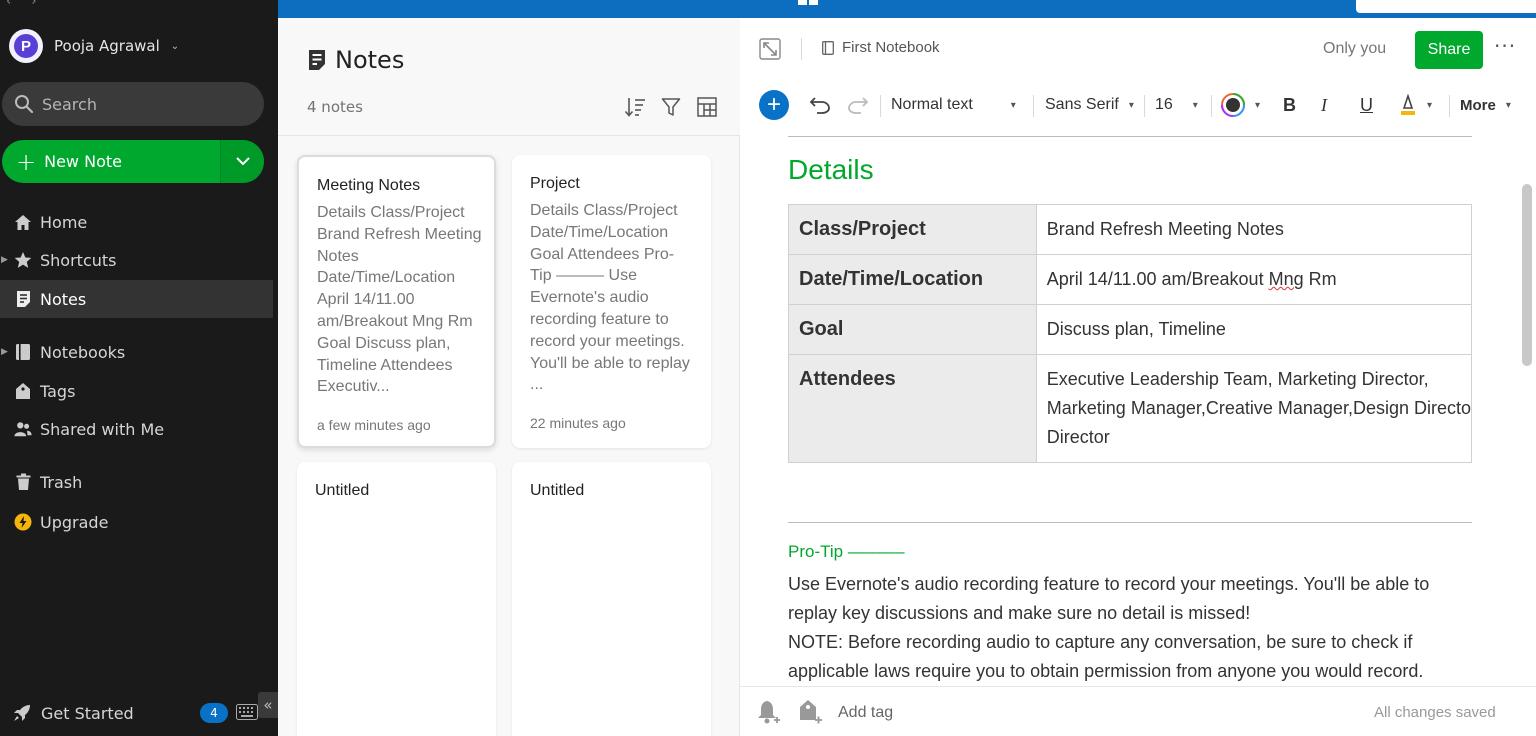 Image resolution: width=1536 pixels, height=736 pixels. I want to click on add-tag-icon, so click(811, 712).